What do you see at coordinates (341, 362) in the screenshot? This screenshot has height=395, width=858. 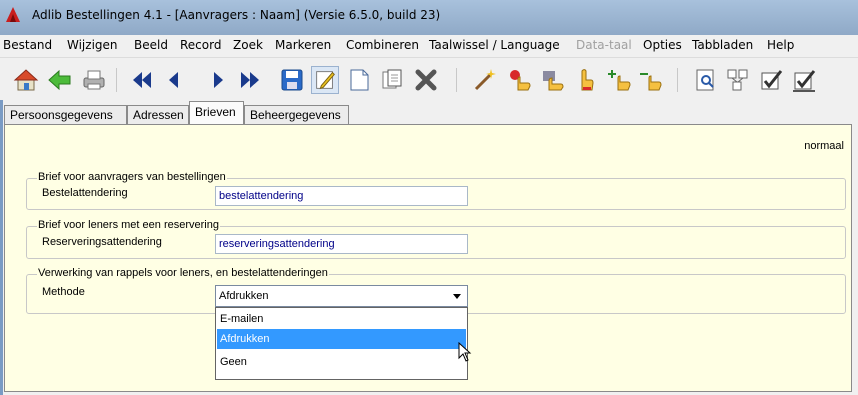 I see `option-geen: Geen` at bounding box center [341, 362].